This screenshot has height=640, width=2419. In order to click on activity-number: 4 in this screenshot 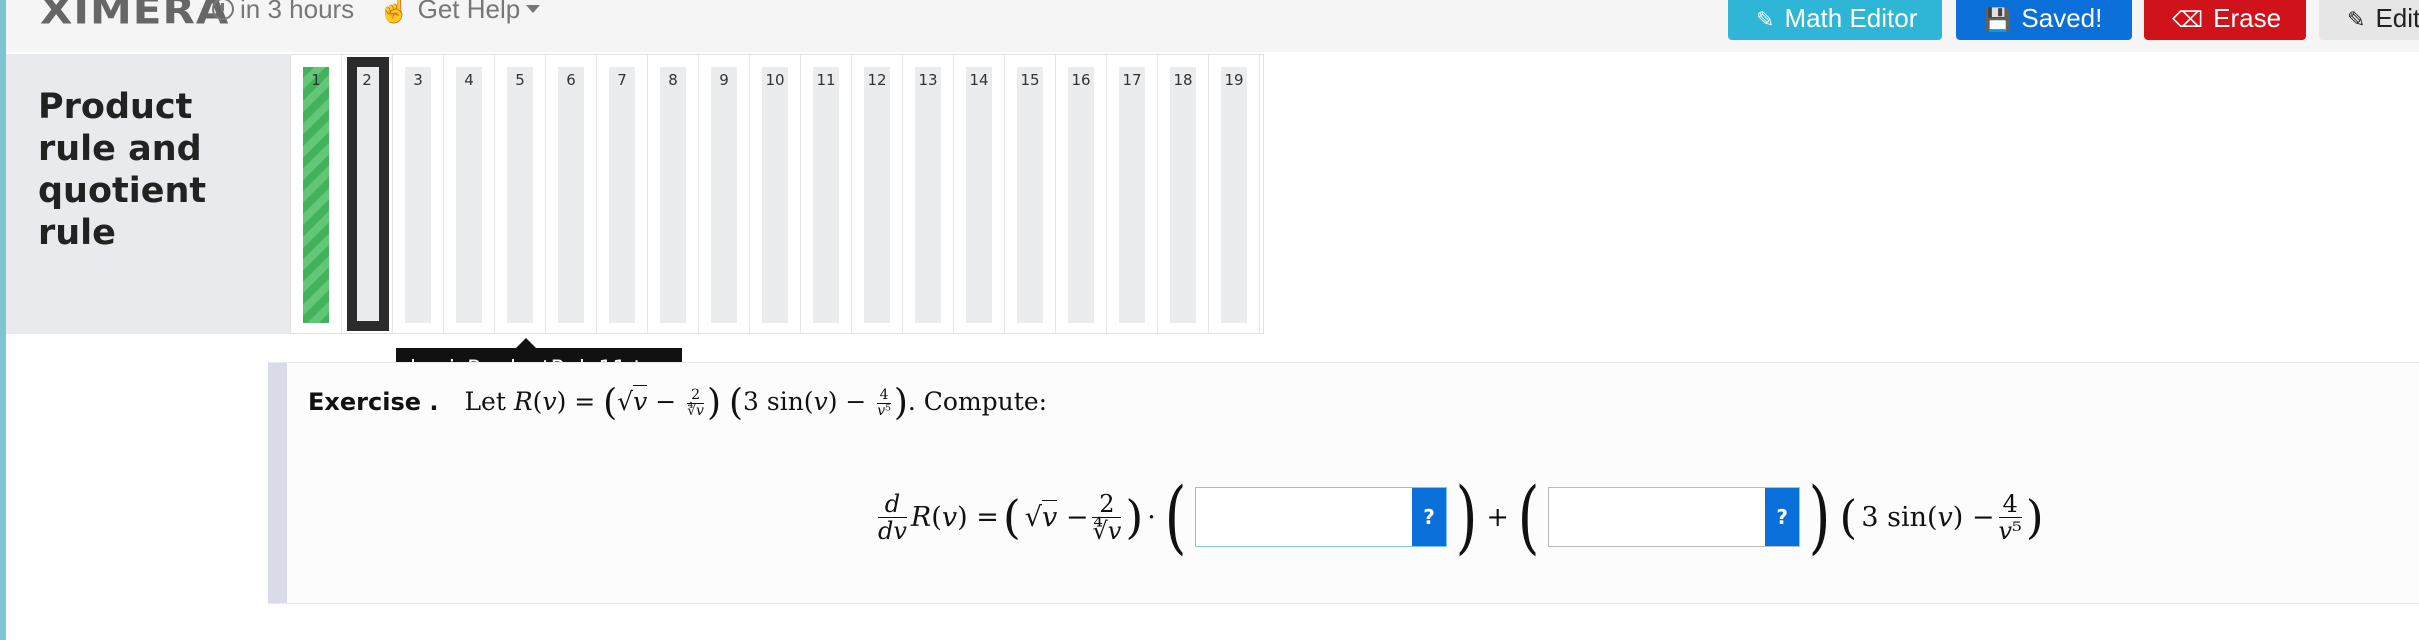, I will do `click(469, 80)`.